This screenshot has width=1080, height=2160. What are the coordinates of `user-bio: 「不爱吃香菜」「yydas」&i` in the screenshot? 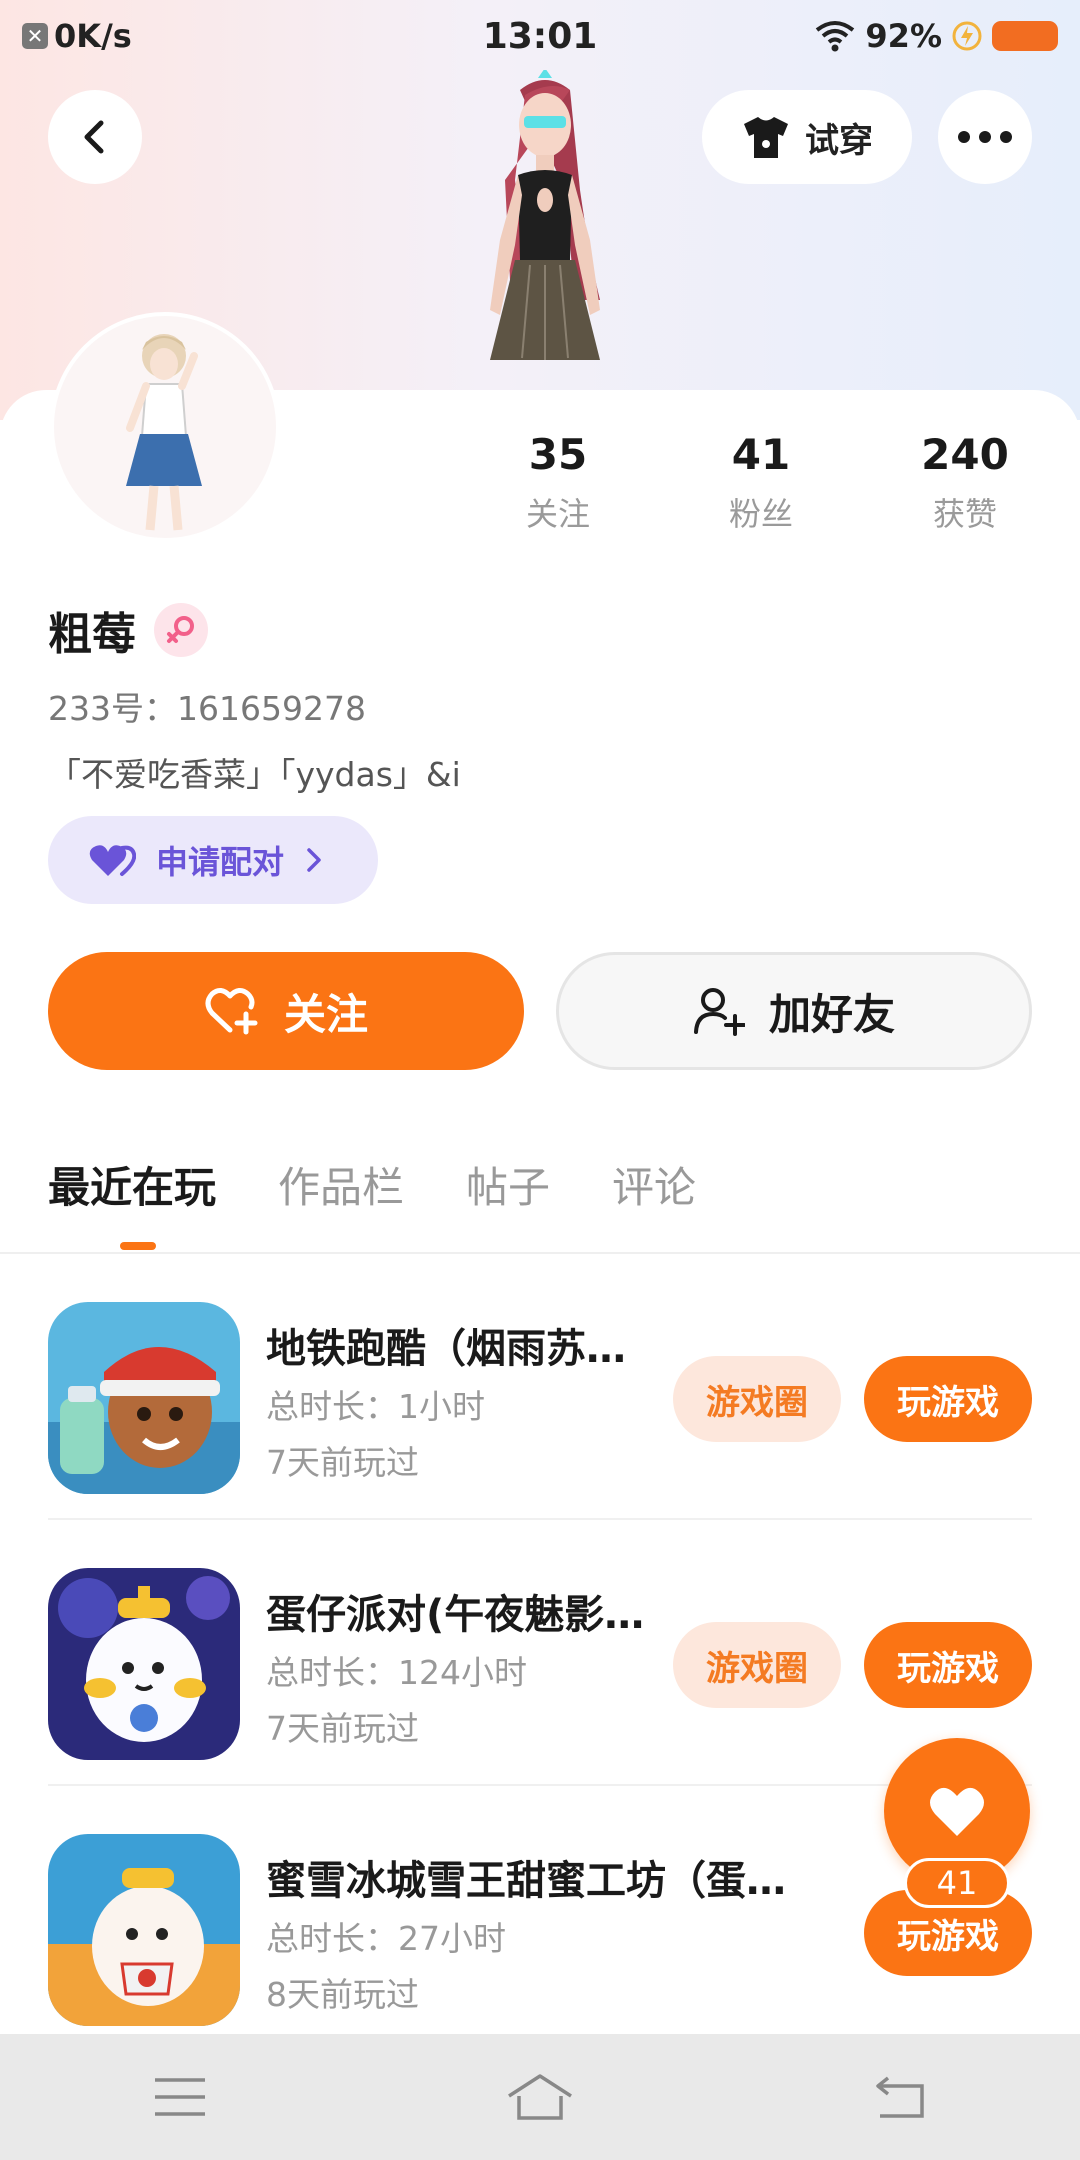 It's located at (254, 774).